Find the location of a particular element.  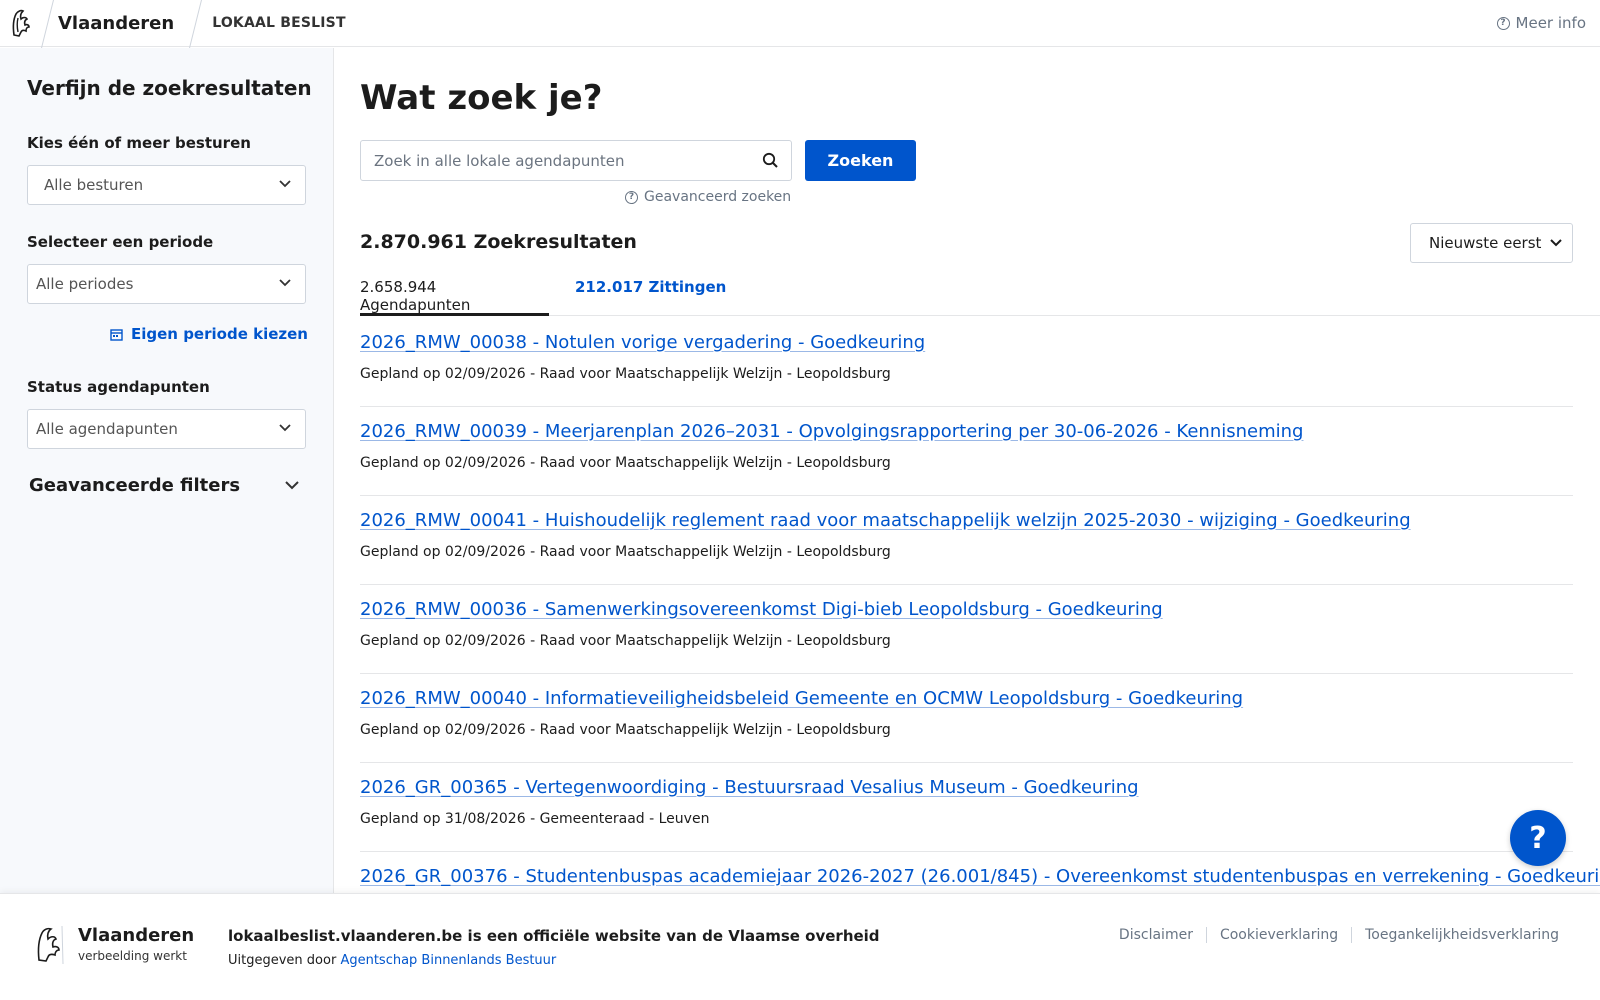

periode-value: Alle periodes is located at coordinates (85, 284).